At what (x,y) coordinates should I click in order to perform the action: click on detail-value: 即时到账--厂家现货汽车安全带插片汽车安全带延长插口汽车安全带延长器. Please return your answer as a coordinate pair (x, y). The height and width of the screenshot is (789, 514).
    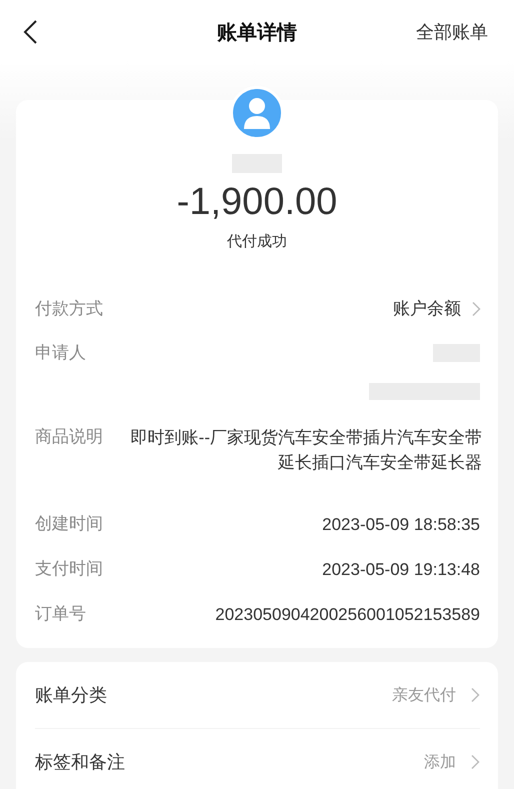
    Looking at the image, I should click on (306, 450).